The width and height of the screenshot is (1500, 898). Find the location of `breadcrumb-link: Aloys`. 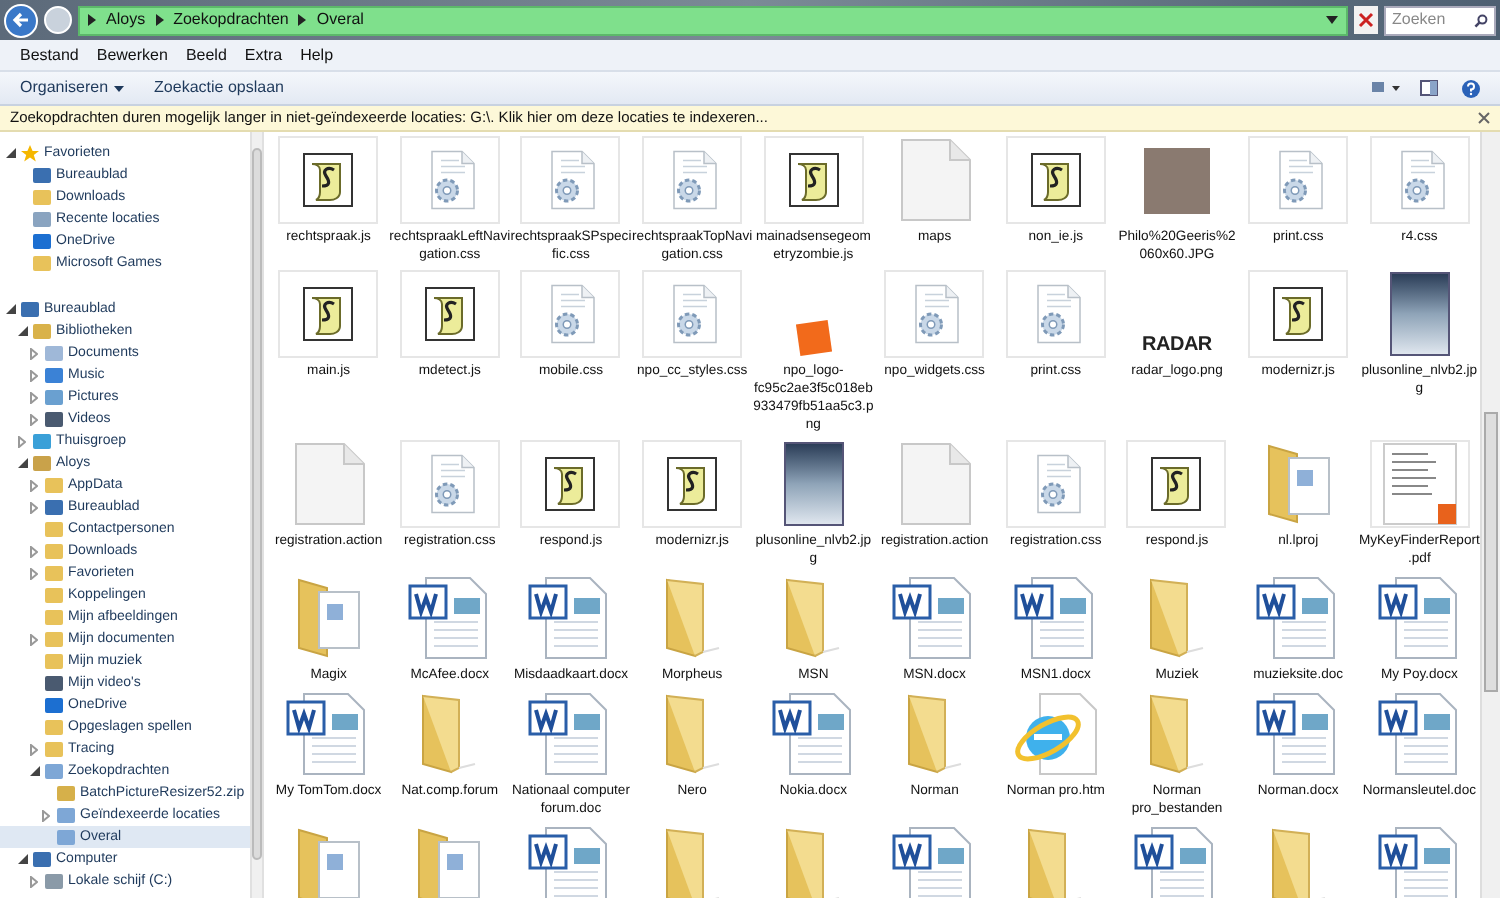

breadcrumb-link: Aloys is located at coordinates (126, 20).